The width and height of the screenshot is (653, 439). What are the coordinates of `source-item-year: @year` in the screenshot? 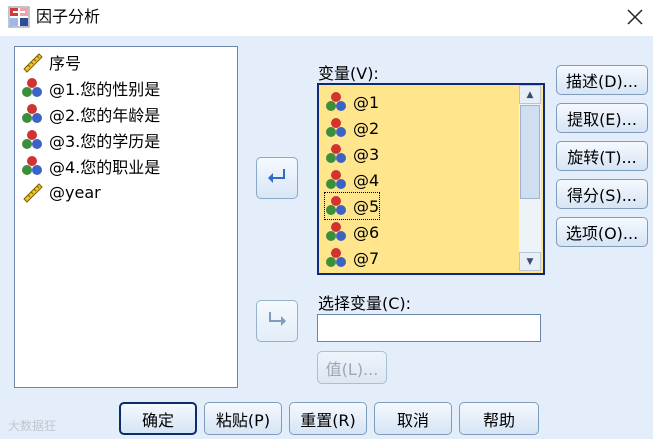 It's located at (61, 192).